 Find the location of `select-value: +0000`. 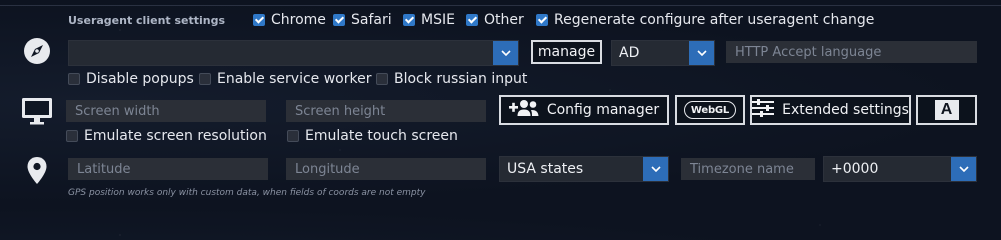

select-value: +0000 is located at coordinates (855, 169).